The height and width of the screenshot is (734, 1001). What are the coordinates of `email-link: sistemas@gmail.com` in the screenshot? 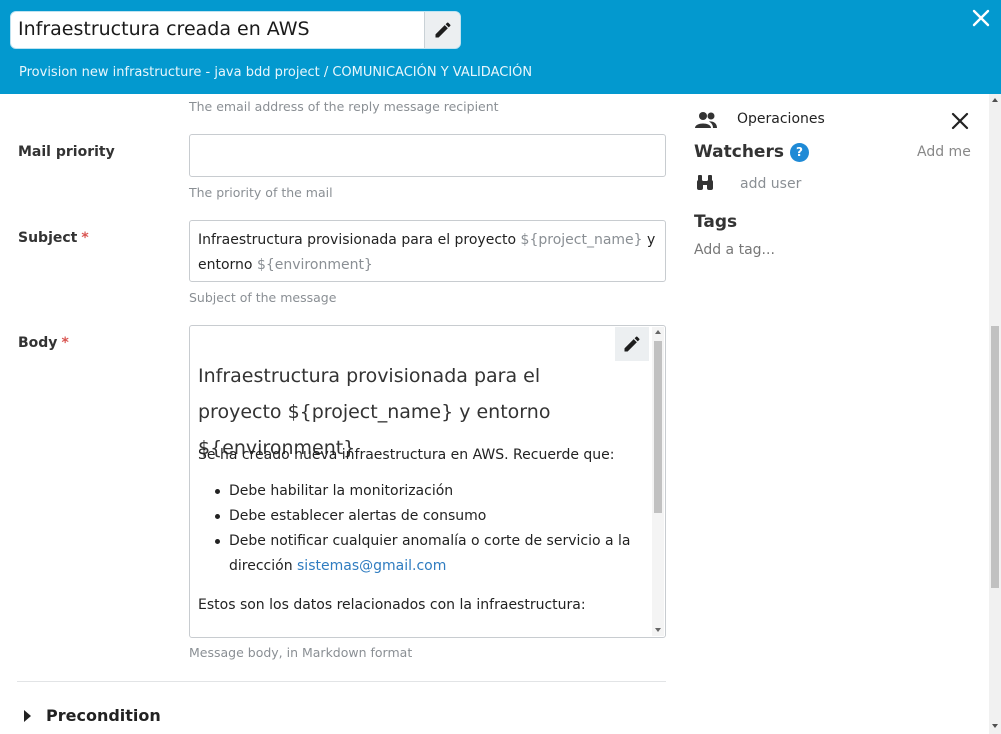 It's located at (371, 566).